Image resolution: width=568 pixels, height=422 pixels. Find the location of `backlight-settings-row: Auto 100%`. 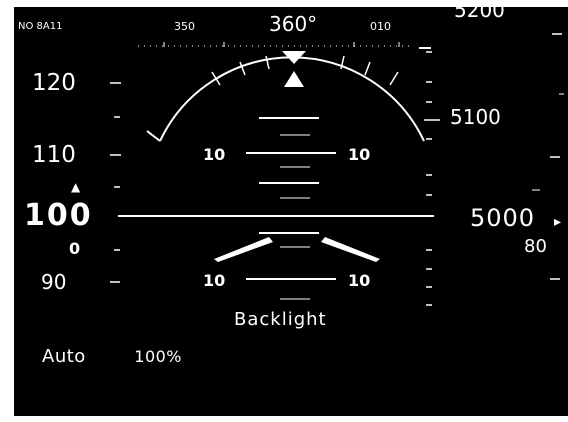

backlight-settings-row: Auto 100% is located at coordinates (112, 356).